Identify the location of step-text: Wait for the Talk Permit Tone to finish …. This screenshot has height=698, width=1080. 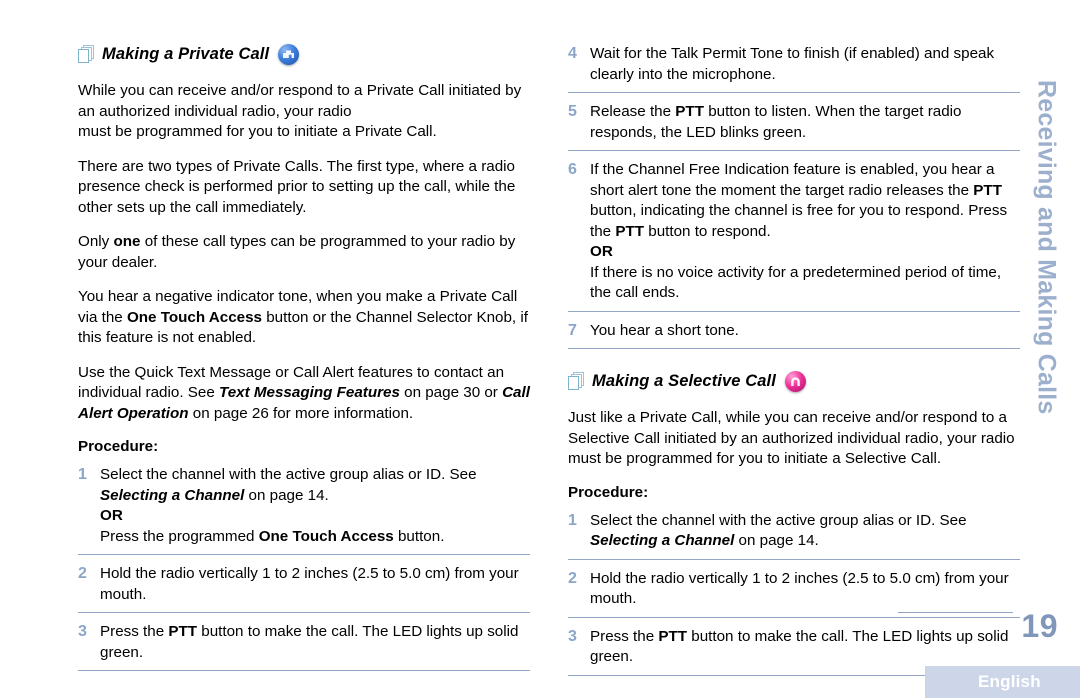
(792, 64).